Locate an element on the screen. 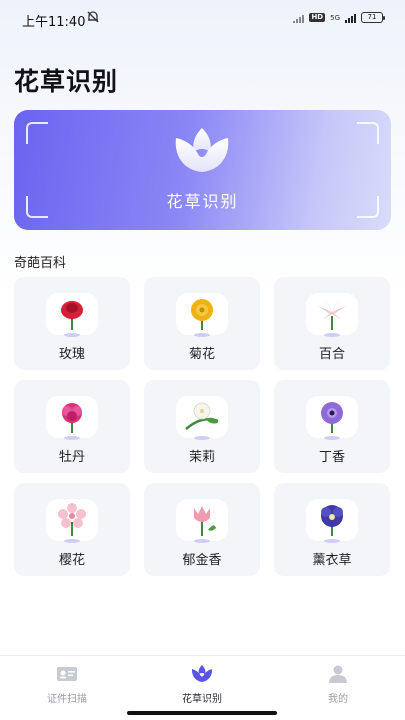  flower-card-cherry-blossom: 樱花 is located at coordinates (72, 529).